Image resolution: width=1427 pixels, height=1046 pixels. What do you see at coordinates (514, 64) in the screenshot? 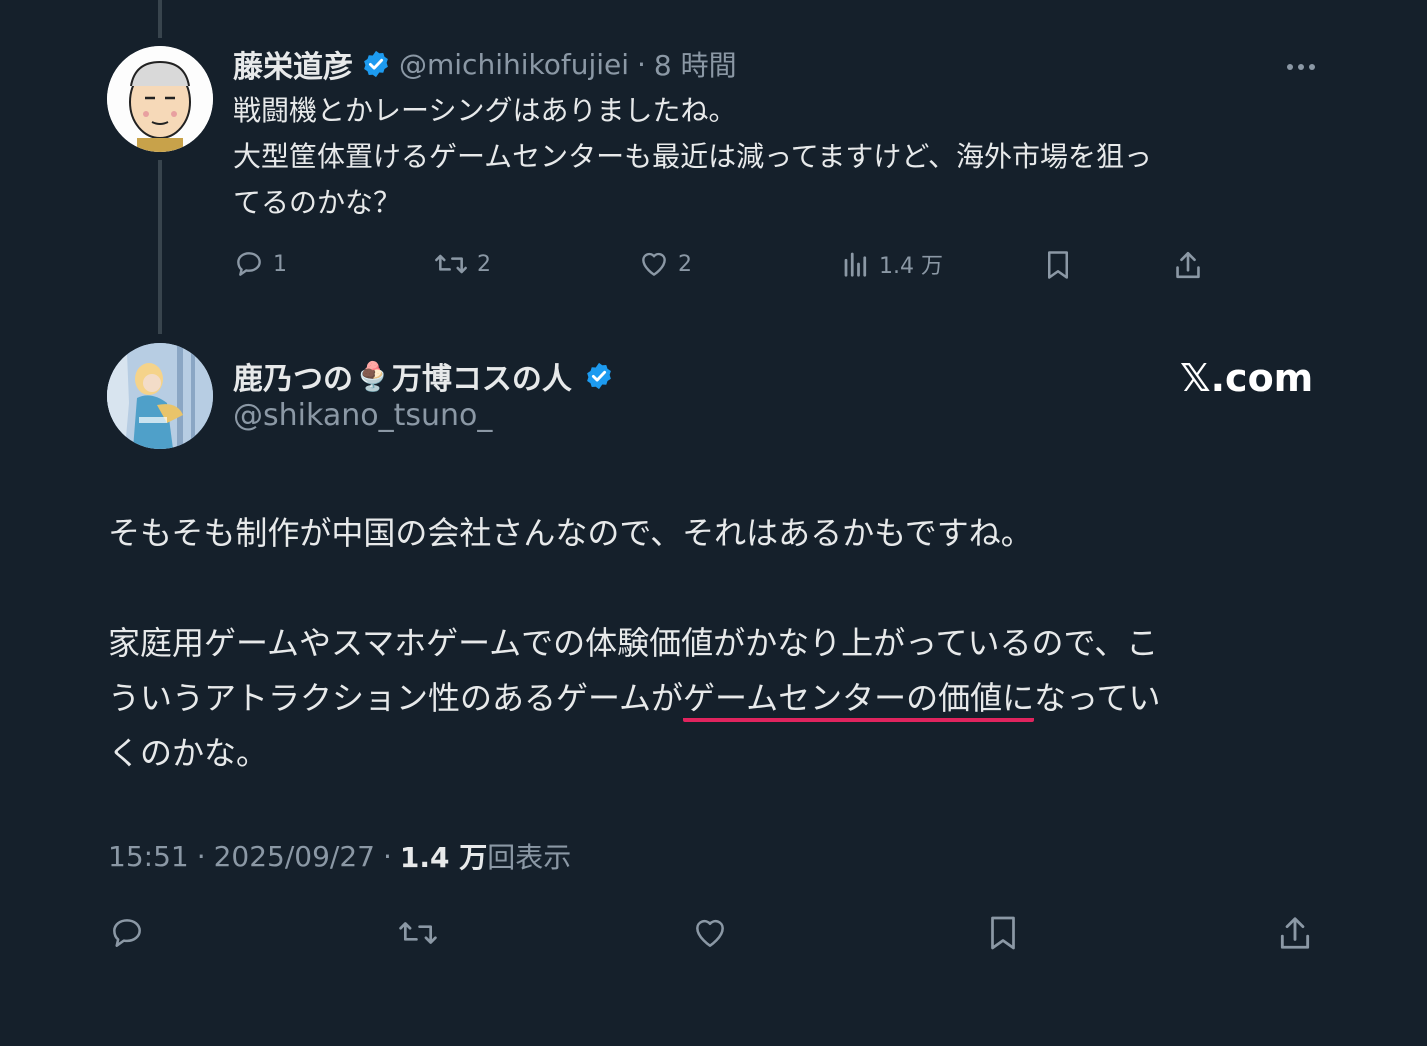
I see `reply-handle: @michihikofujiei` at bounding box center [514, 64].